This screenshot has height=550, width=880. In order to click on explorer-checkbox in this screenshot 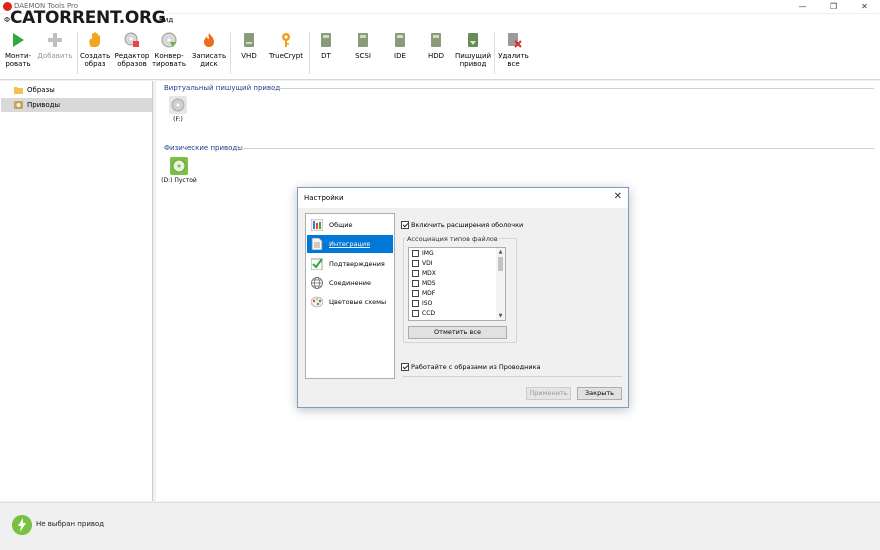, I will do `click(405, 367)`.